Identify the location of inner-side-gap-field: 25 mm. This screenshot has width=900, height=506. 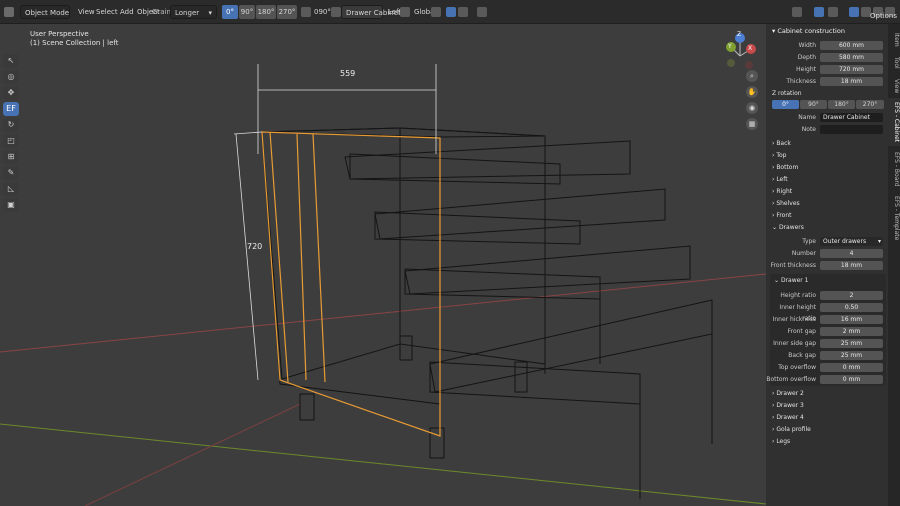
(851, 343).